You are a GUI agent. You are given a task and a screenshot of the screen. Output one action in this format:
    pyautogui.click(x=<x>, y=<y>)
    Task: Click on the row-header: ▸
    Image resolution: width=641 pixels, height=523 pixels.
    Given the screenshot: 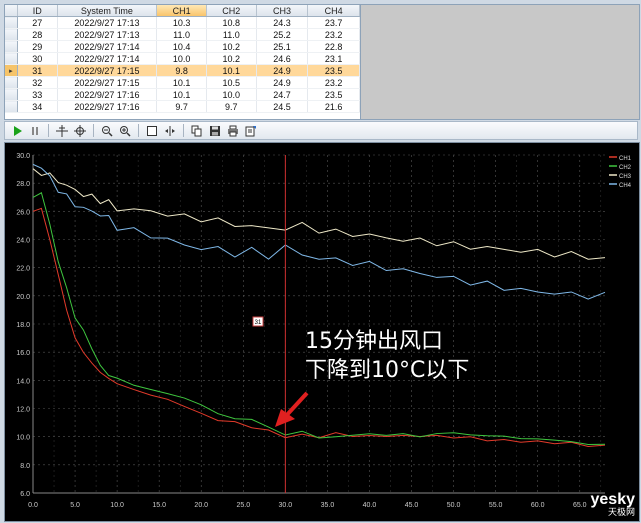 What is the action you would take?
    pyautogui.click(x=11, y=70)
    